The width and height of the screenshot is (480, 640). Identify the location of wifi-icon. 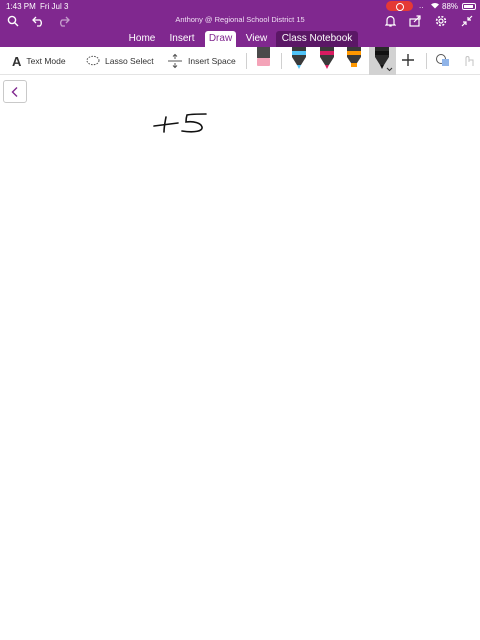
(435, 6).